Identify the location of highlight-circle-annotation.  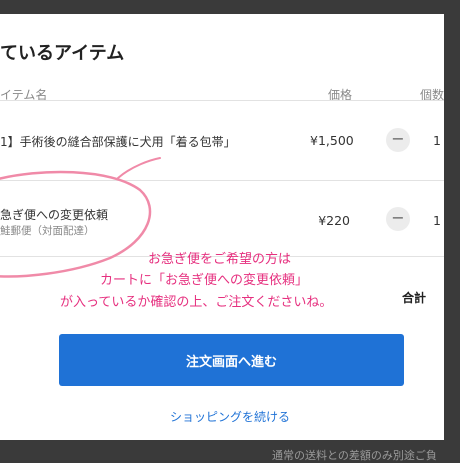
(80, 217).